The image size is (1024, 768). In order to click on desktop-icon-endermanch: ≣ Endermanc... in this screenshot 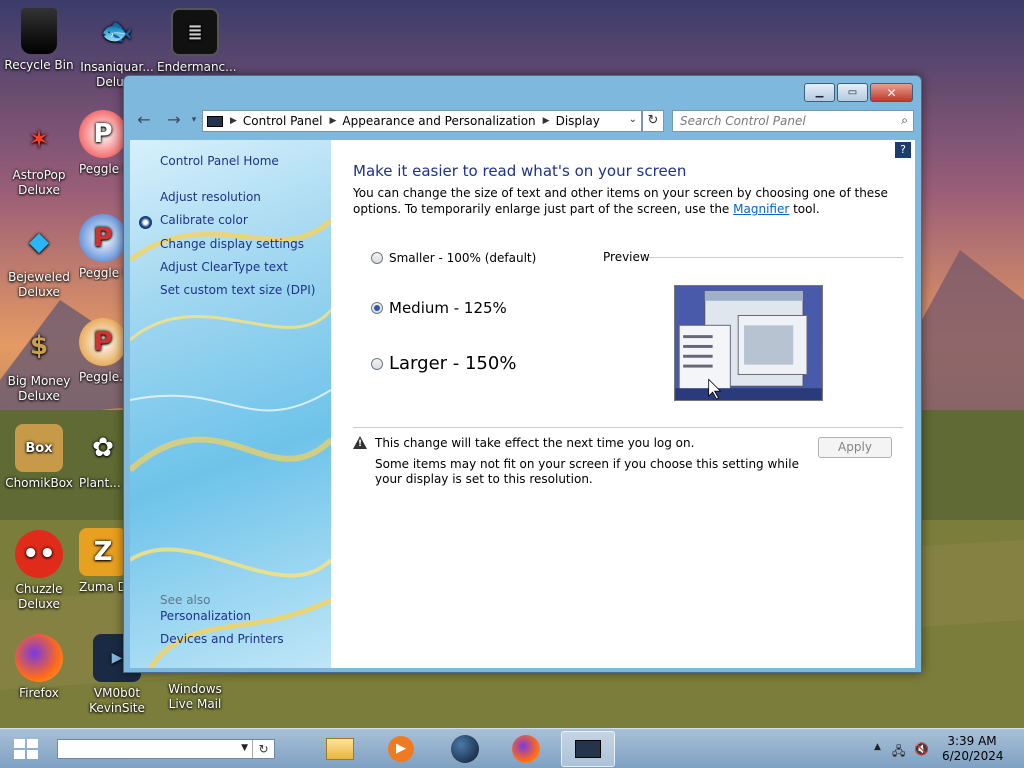, I will do `click(197, 41)`.